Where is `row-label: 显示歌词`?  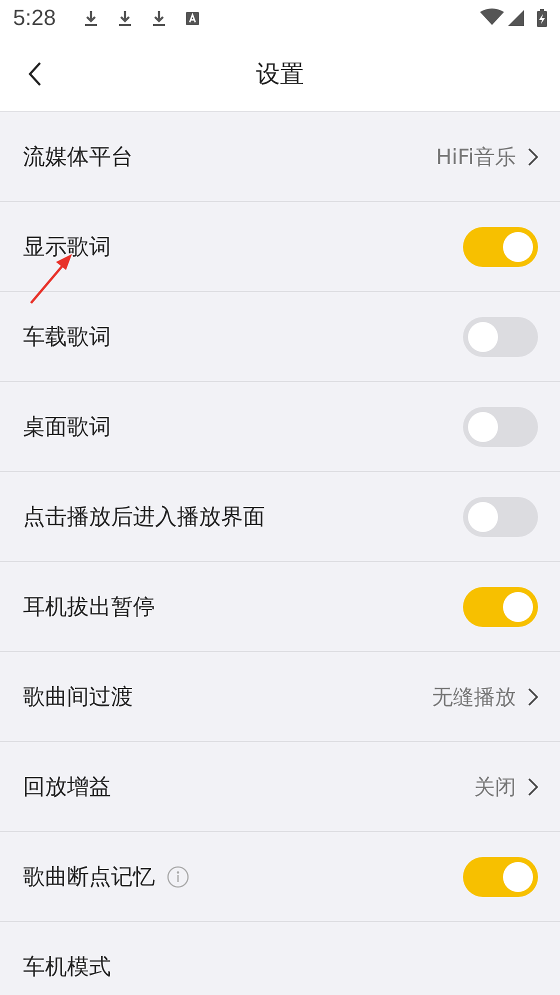
row-label: 显示歌词 is located at coordinates (67, 248).